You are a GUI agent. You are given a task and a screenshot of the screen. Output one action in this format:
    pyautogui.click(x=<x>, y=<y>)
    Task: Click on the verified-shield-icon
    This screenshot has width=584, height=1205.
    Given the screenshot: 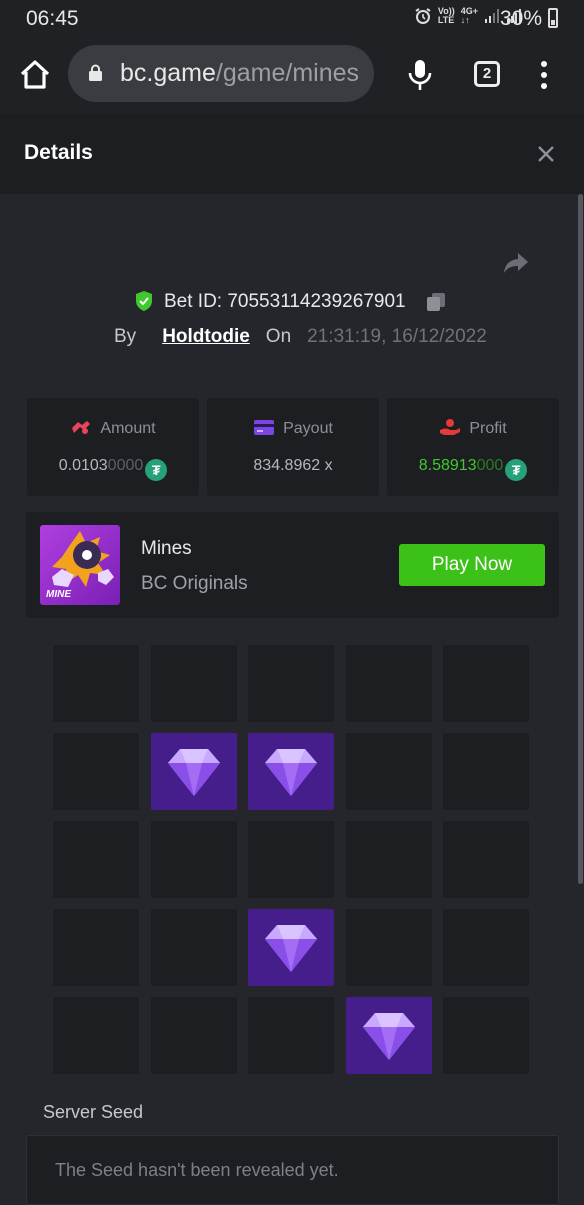 What is the action you would take?
    pyautogui.click(x=144, y=301)
    